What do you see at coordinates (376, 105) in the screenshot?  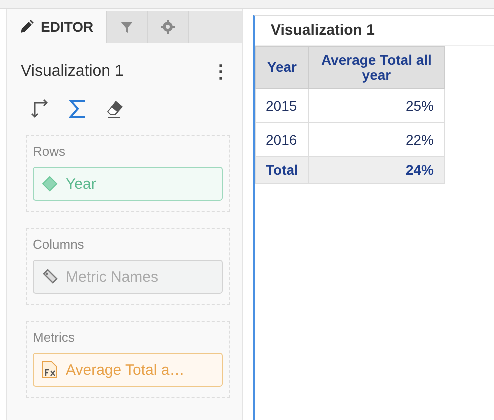 I see `table-cell: 25%` at bounding box center [376, 105].